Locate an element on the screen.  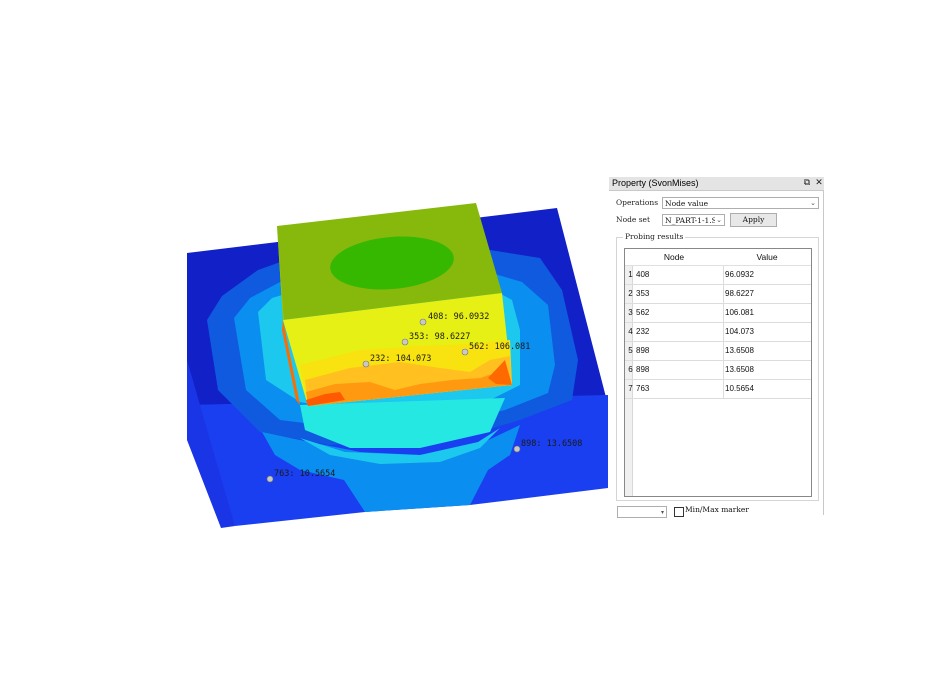
minmax-marker-label: Min/Max marker is located at coordinates (717, 509).